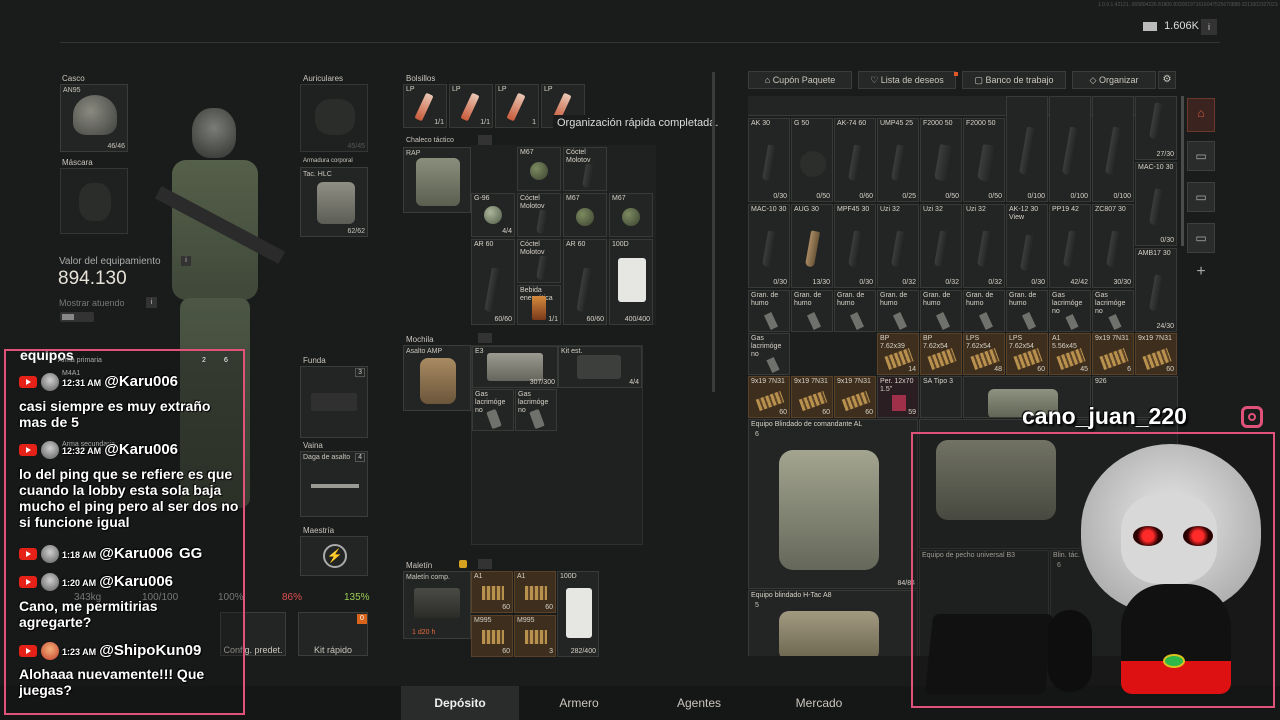 This screenshot has height=720, width=1280. What do you see at coordinates (833, 504) in the screenshot?
I see `stash-armor: Equipo Blindado de comandante AL 6 84/84` at bounding box center [833, 504].